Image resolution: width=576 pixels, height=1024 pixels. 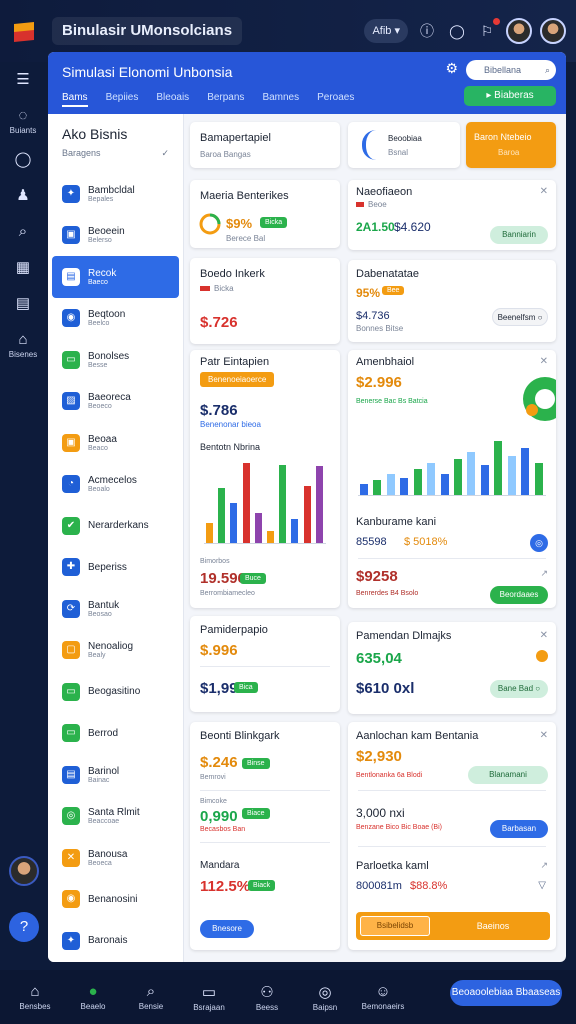 What do you see at coordinates (115, 692) in the screenshot?
I see `sidebar-item: ▭ Beogasitino` at bounding box center [115, 692].